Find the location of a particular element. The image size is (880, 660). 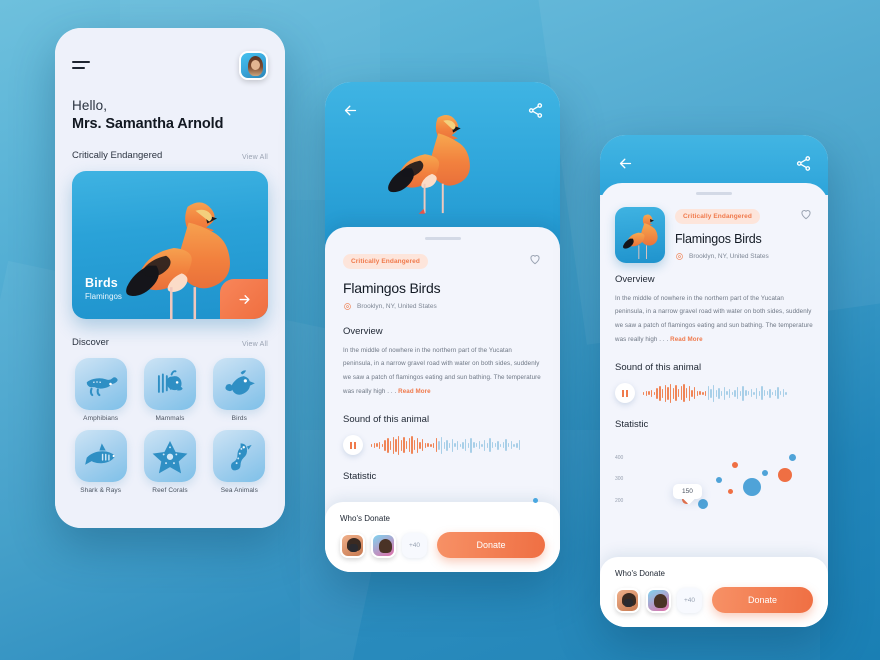

hamburger-icon is located at coordinates (81, 65).